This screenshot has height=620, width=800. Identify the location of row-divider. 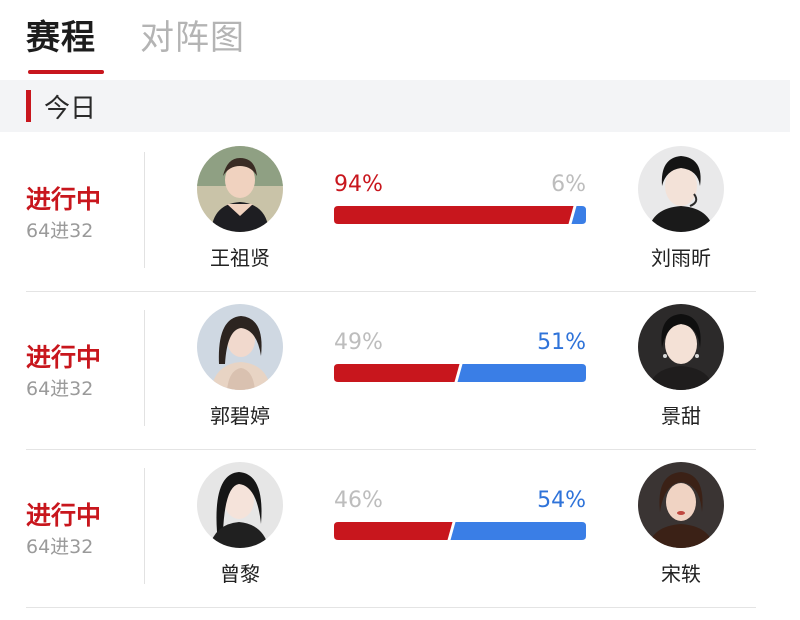
(391, 607).